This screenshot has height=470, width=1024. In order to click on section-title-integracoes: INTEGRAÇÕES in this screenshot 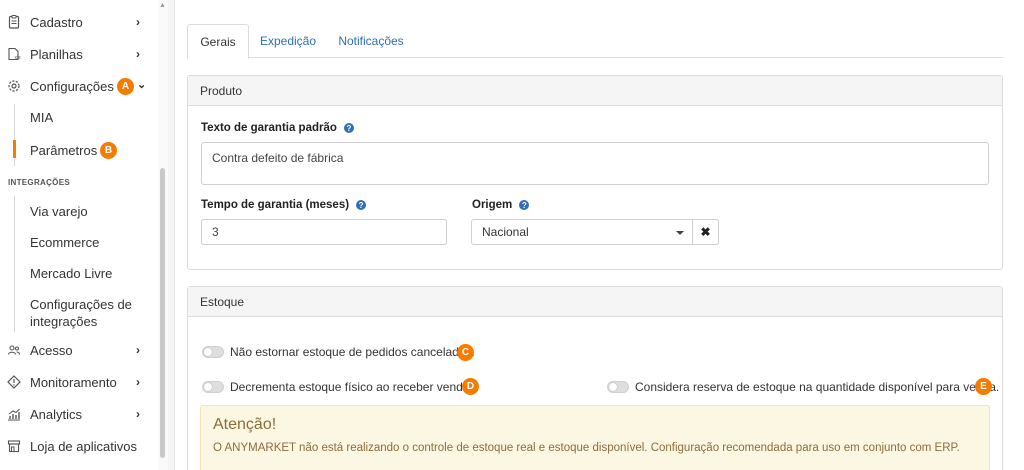, I will do `click(39, 182)`.